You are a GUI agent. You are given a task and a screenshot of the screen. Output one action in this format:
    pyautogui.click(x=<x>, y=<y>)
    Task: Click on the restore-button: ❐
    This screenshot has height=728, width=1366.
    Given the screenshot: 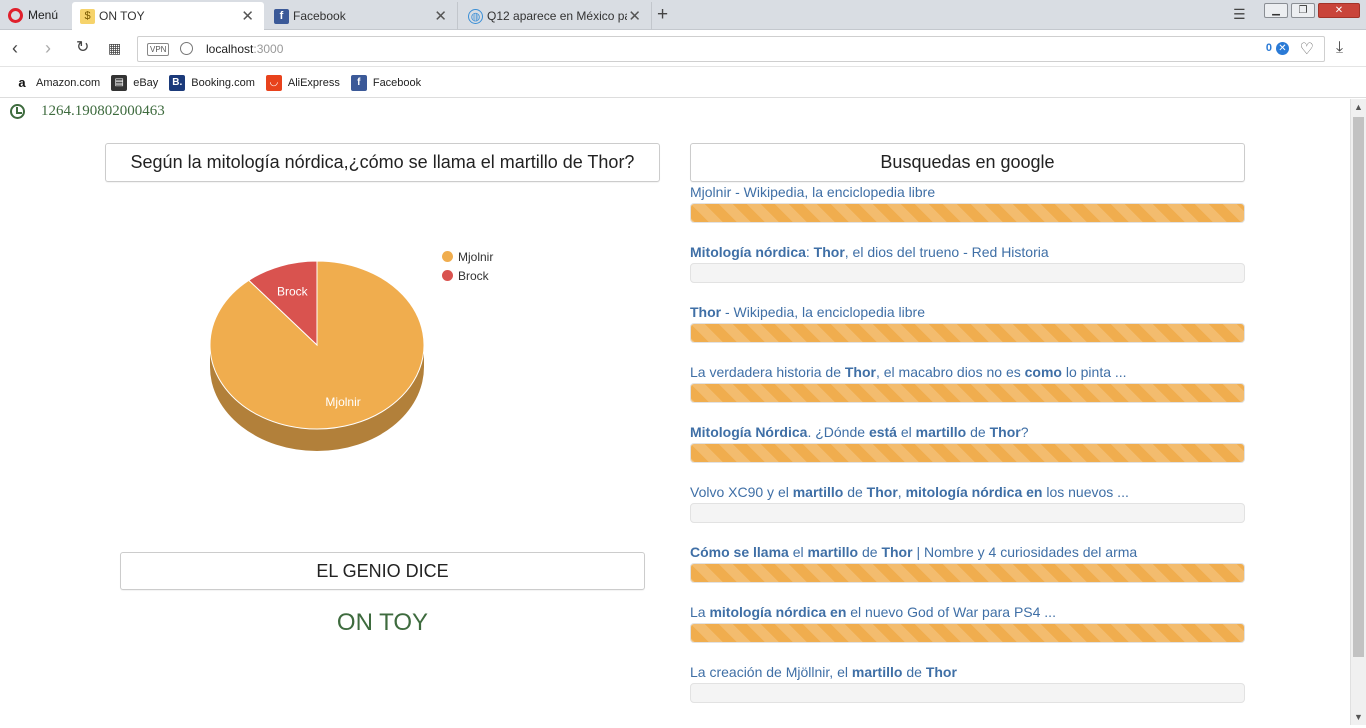 What is the action you would take?
    pyautogui.click(x=1303, y=10)
    